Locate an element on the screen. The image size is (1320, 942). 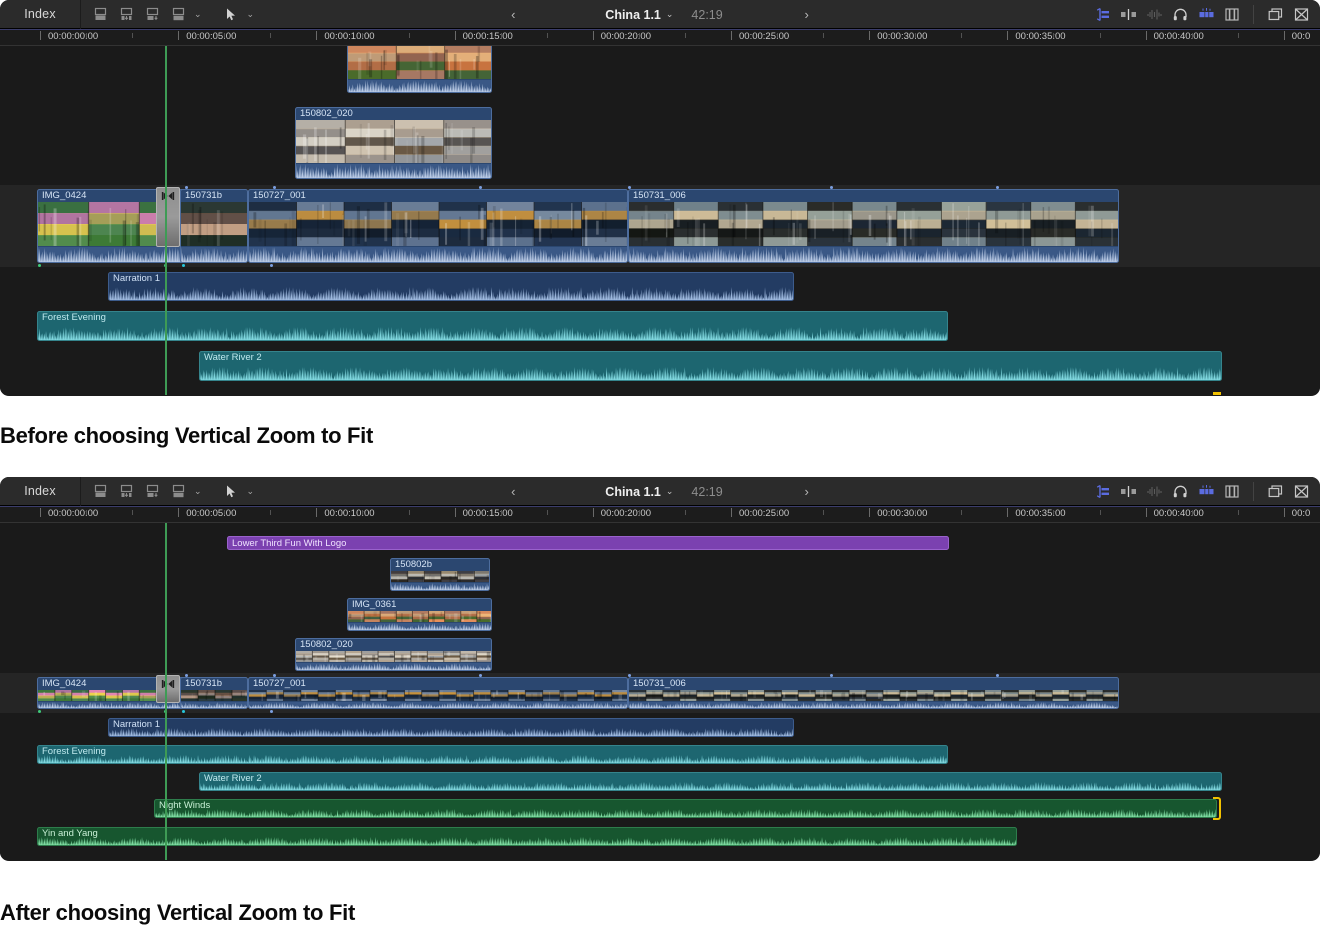
timeline-clip: Yin and Yang is located at coordinates (527, 836).